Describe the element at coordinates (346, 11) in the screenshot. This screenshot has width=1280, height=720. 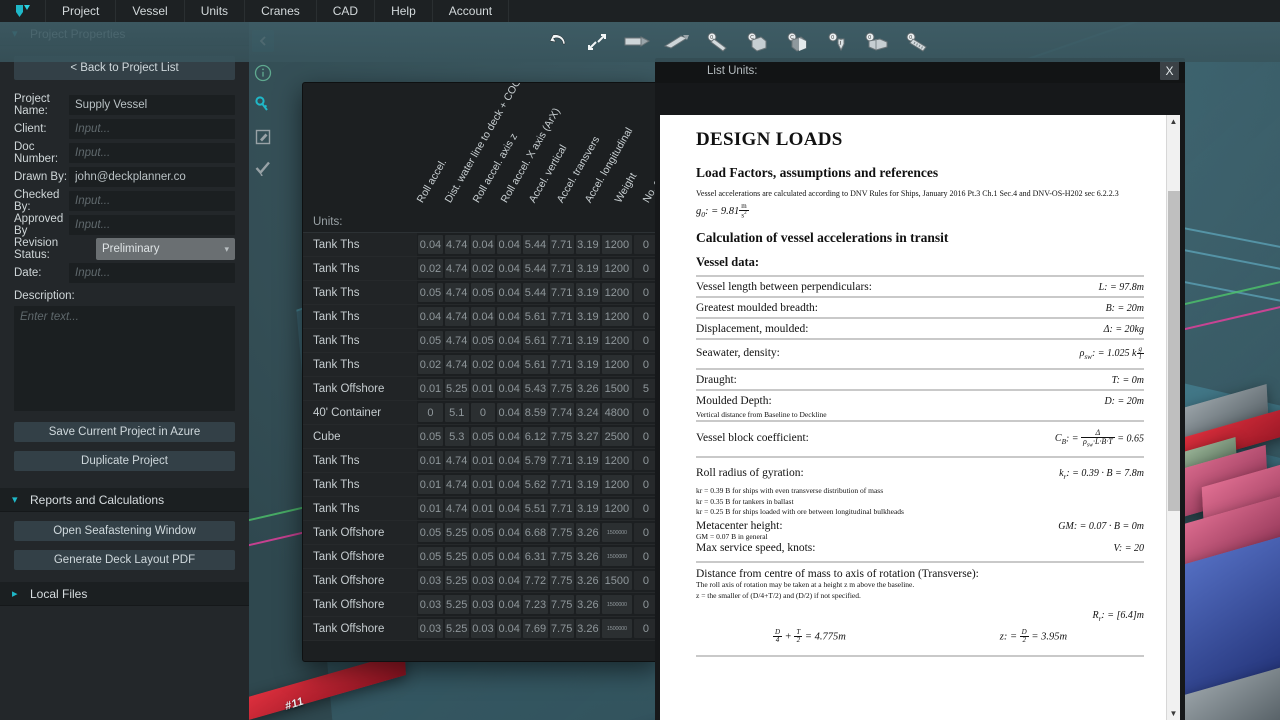
I see `menu-item-cad: CAD` at that location.